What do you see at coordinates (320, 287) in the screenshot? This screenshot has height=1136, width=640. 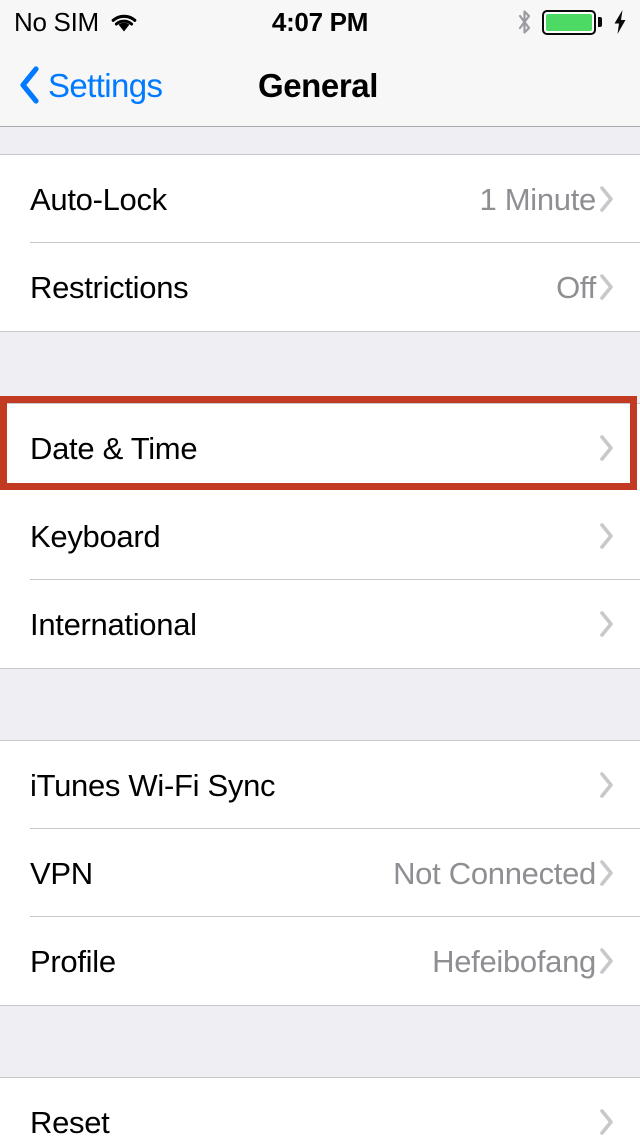 I see `row-restrictions: Restrictions Off` at bounding box center [320, 287].